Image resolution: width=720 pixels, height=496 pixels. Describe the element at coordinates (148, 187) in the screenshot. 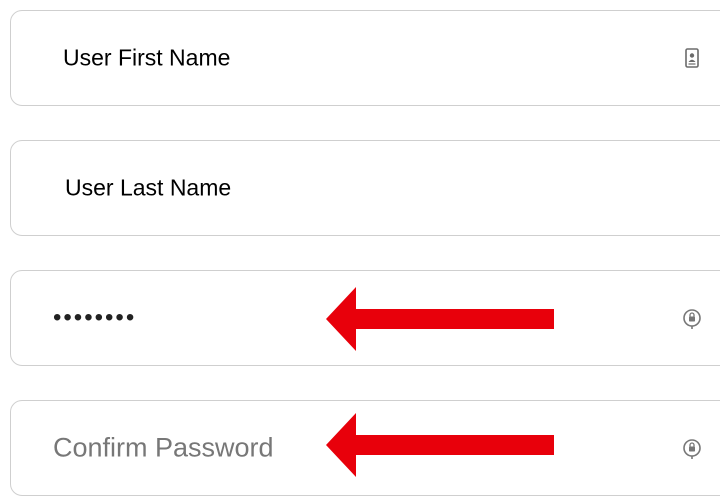

I see `last-name-value: User Last Name` at that location.